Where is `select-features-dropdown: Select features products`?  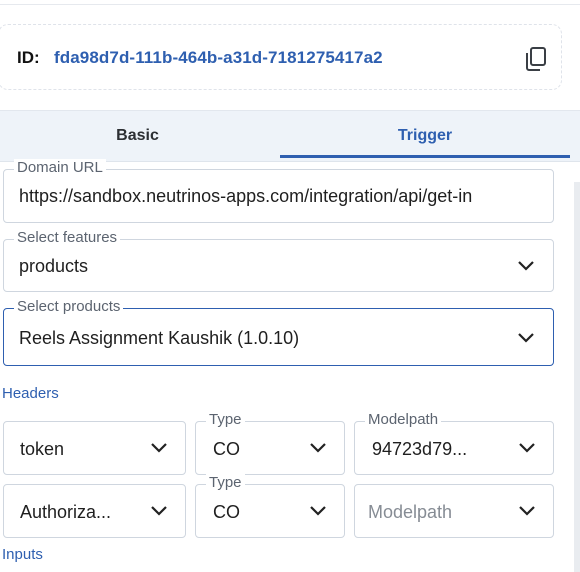 select-features-dropdown: Select features products is located at coordinates (278, 260).